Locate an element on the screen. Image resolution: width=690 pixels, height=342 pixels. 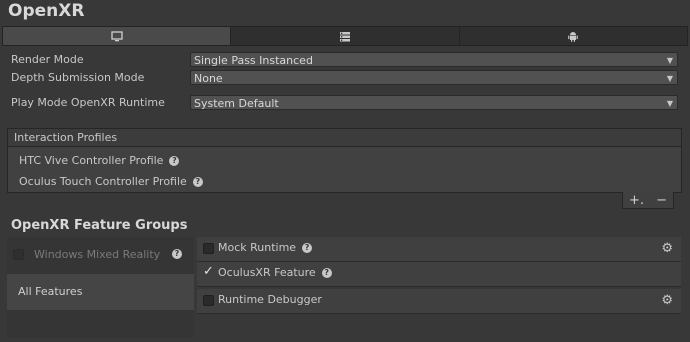
play-mode-runtime-dropdown: System Default ▼ is located at coordinates (434, 102).